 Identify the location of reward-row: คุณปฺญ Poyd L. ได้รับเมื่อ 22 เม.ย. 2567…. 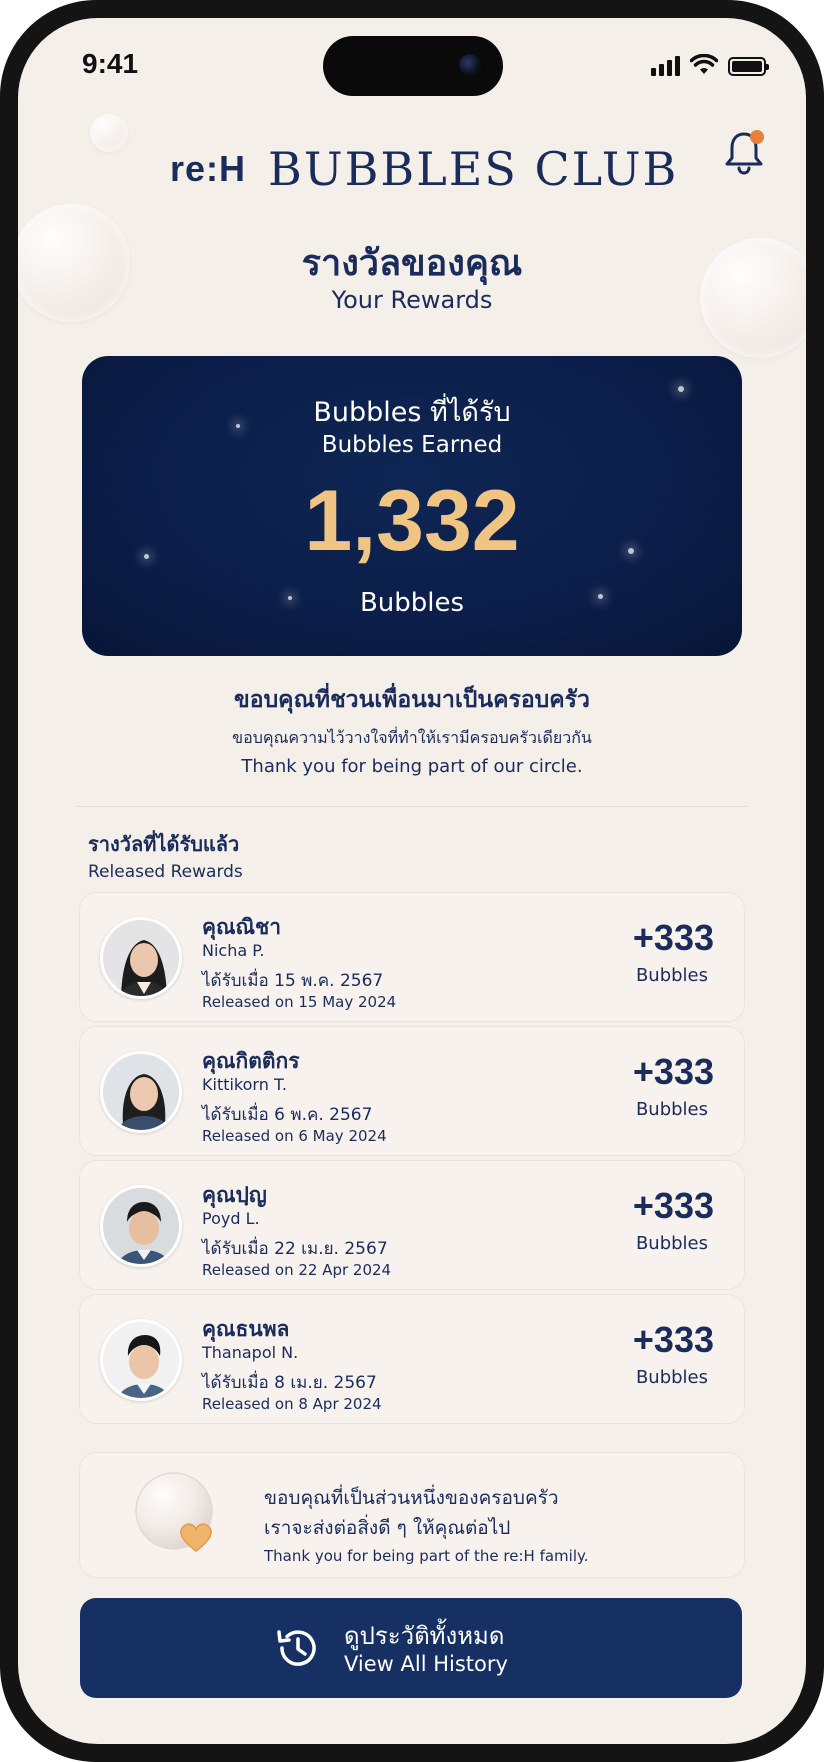
(412, 1225).